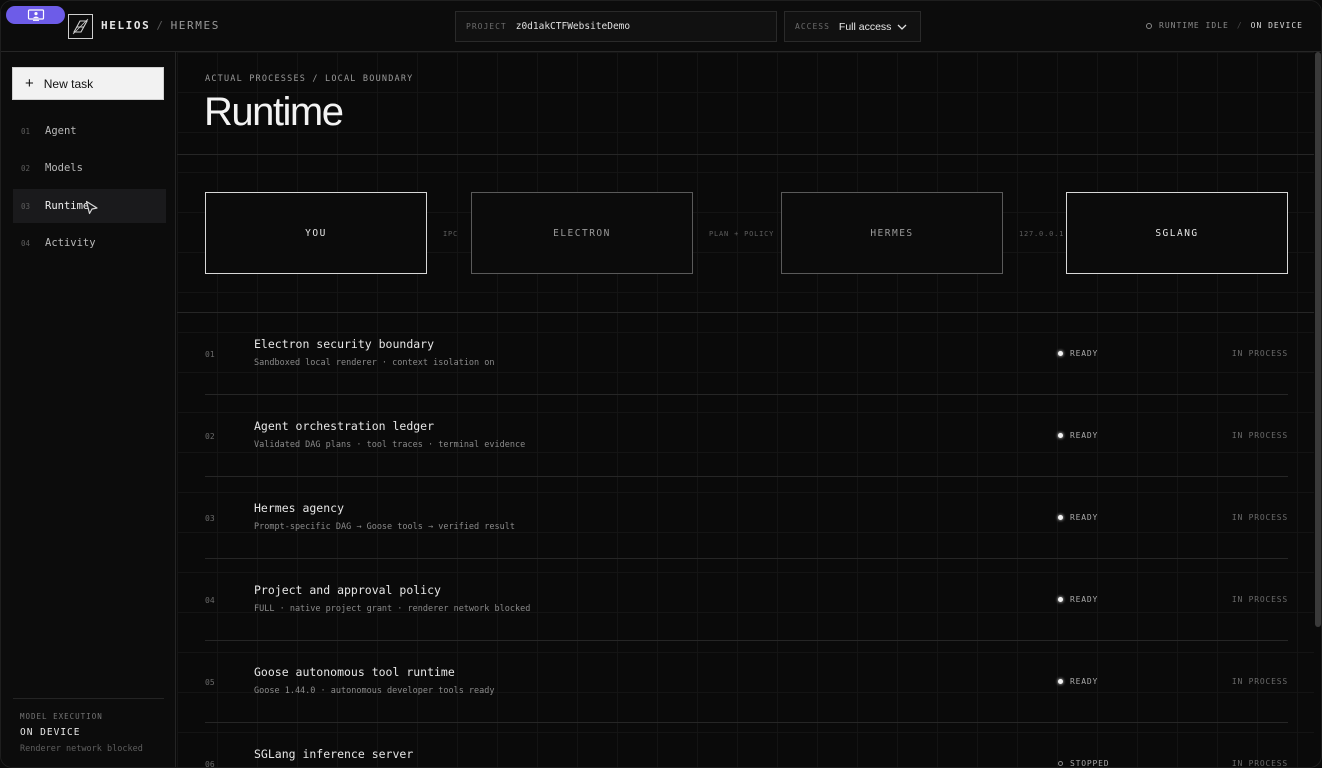 This screenshot has width=1322, height=768. Describe the element at coordinates (50, 732) in the screenshot. I see `model-execution-value: ON DEVICE` at that location.